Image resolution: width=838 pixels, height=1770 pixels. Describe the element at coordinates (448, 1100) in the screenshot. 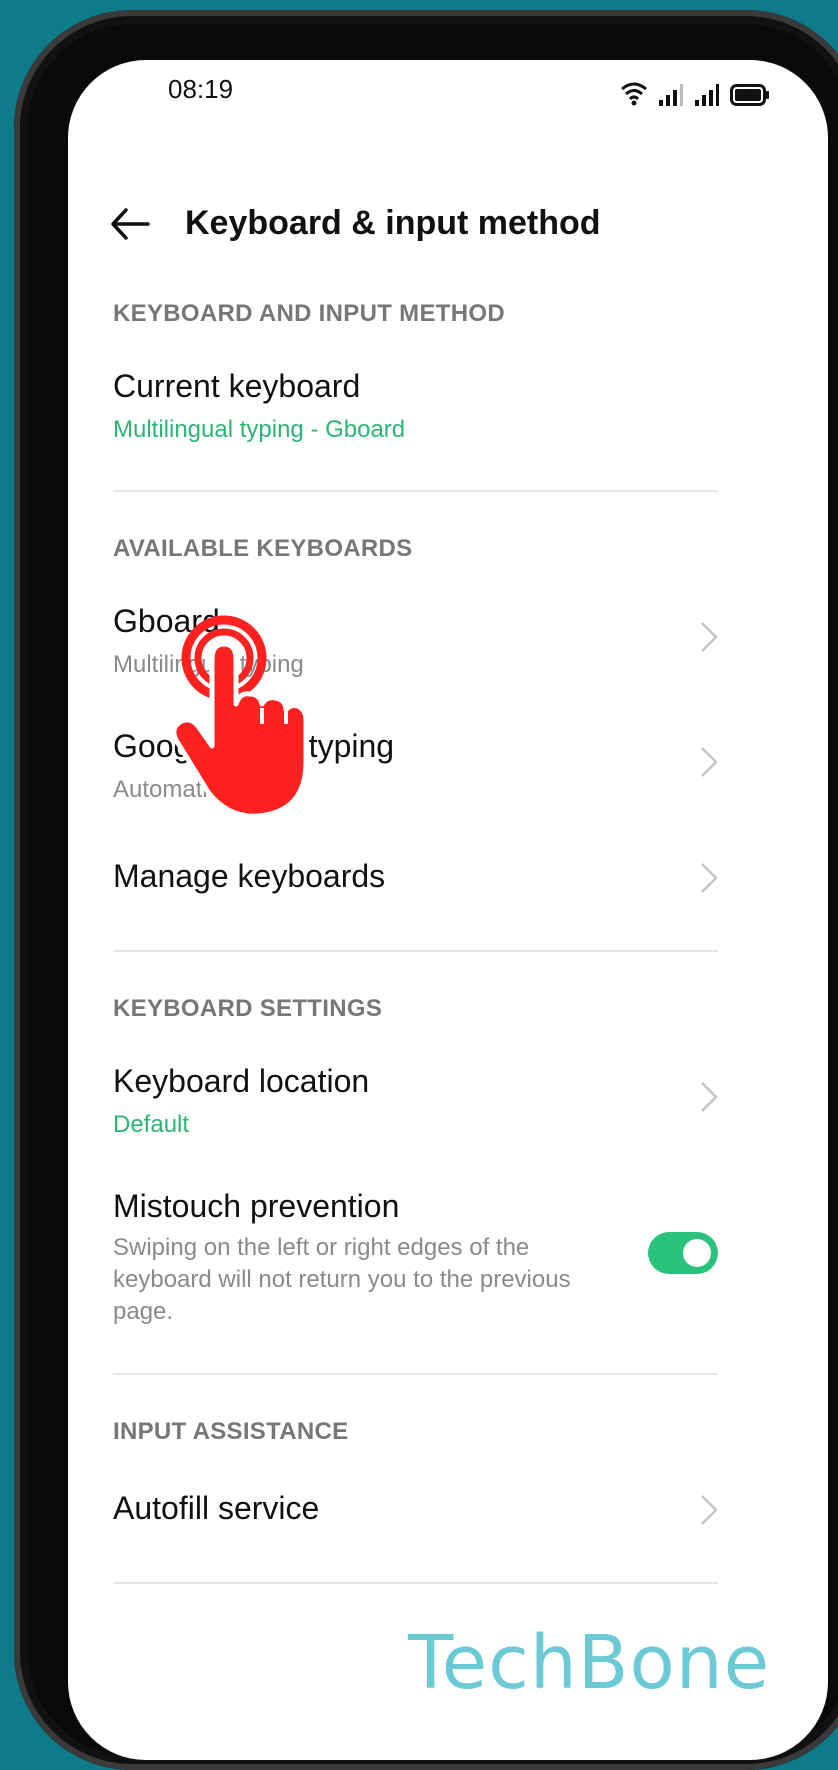

I see `keyboard-location-row: Keyboard location Default` at that location.